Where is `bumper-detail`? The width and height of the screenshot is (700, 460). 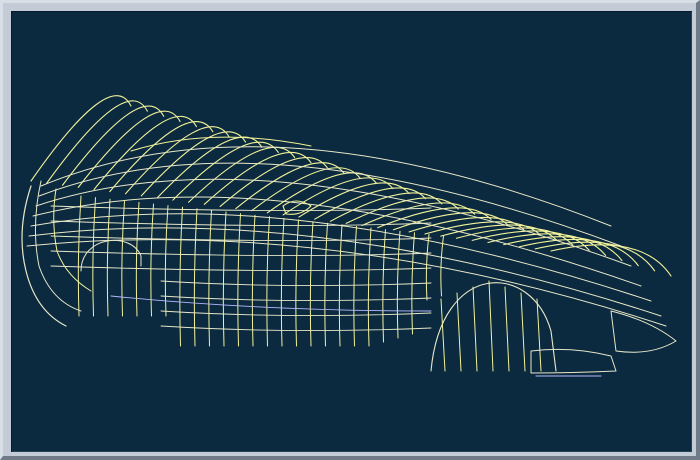 bumper-detail is located at coordinates (573, 361).